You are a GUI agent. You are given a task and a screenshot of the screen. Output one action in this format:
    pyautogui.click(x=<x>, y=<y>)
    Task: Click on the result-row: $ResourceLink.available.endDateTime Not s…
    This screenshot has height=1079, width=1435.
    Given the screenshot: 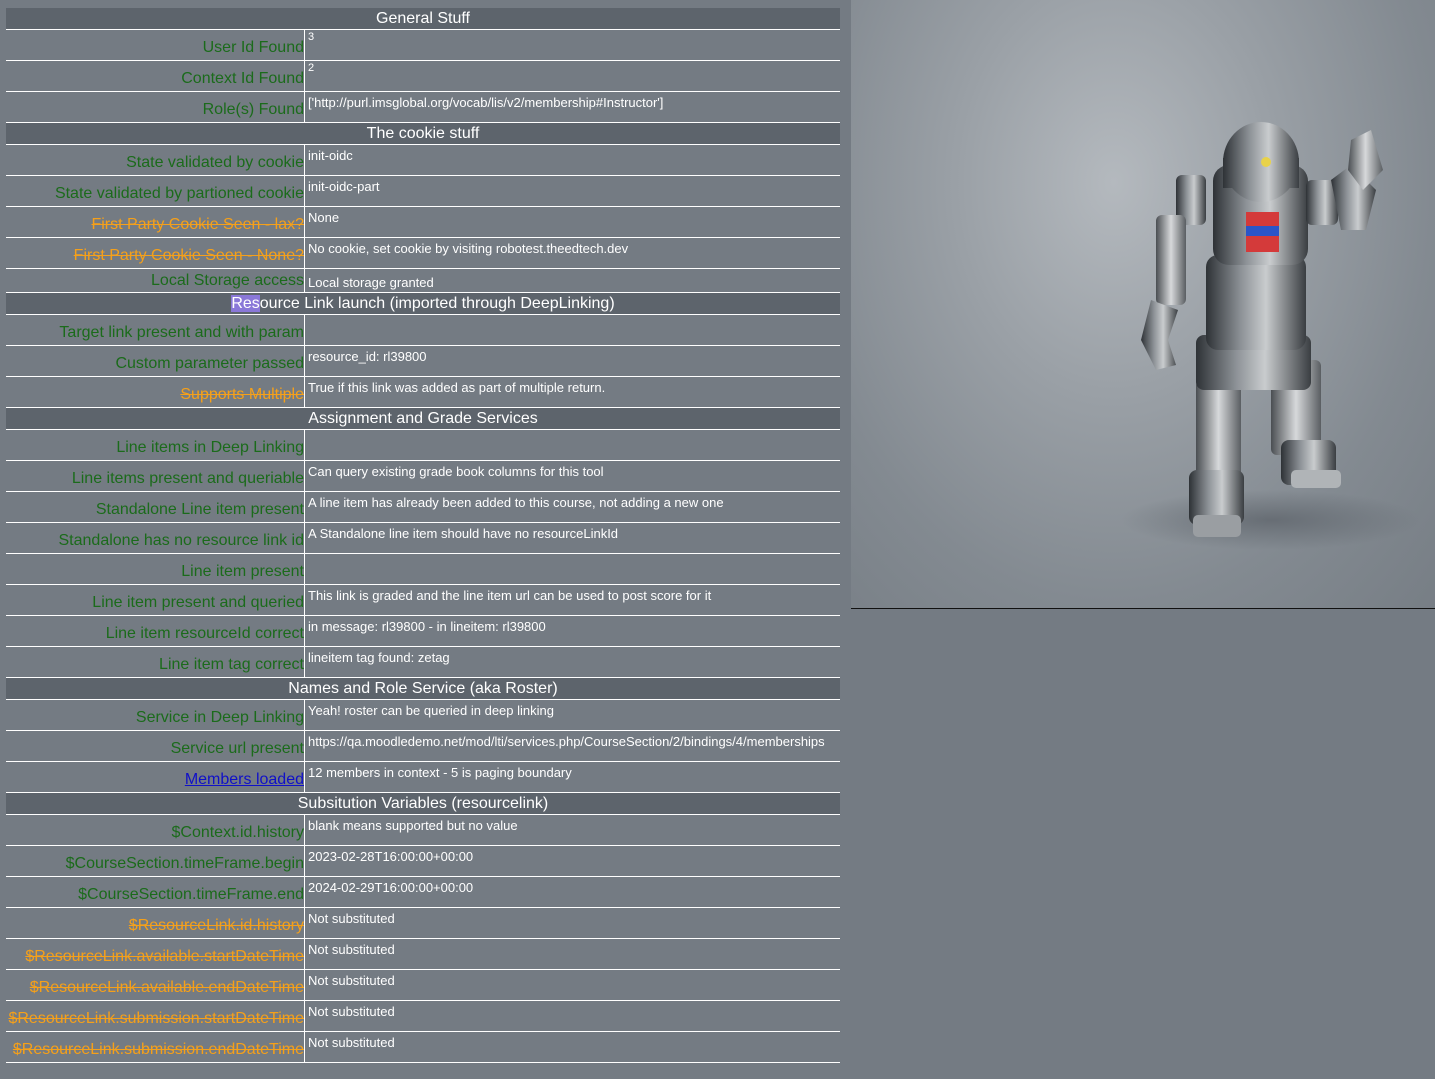 What is the action you would take?
    pyautogui.click(x=423, y=985)
    